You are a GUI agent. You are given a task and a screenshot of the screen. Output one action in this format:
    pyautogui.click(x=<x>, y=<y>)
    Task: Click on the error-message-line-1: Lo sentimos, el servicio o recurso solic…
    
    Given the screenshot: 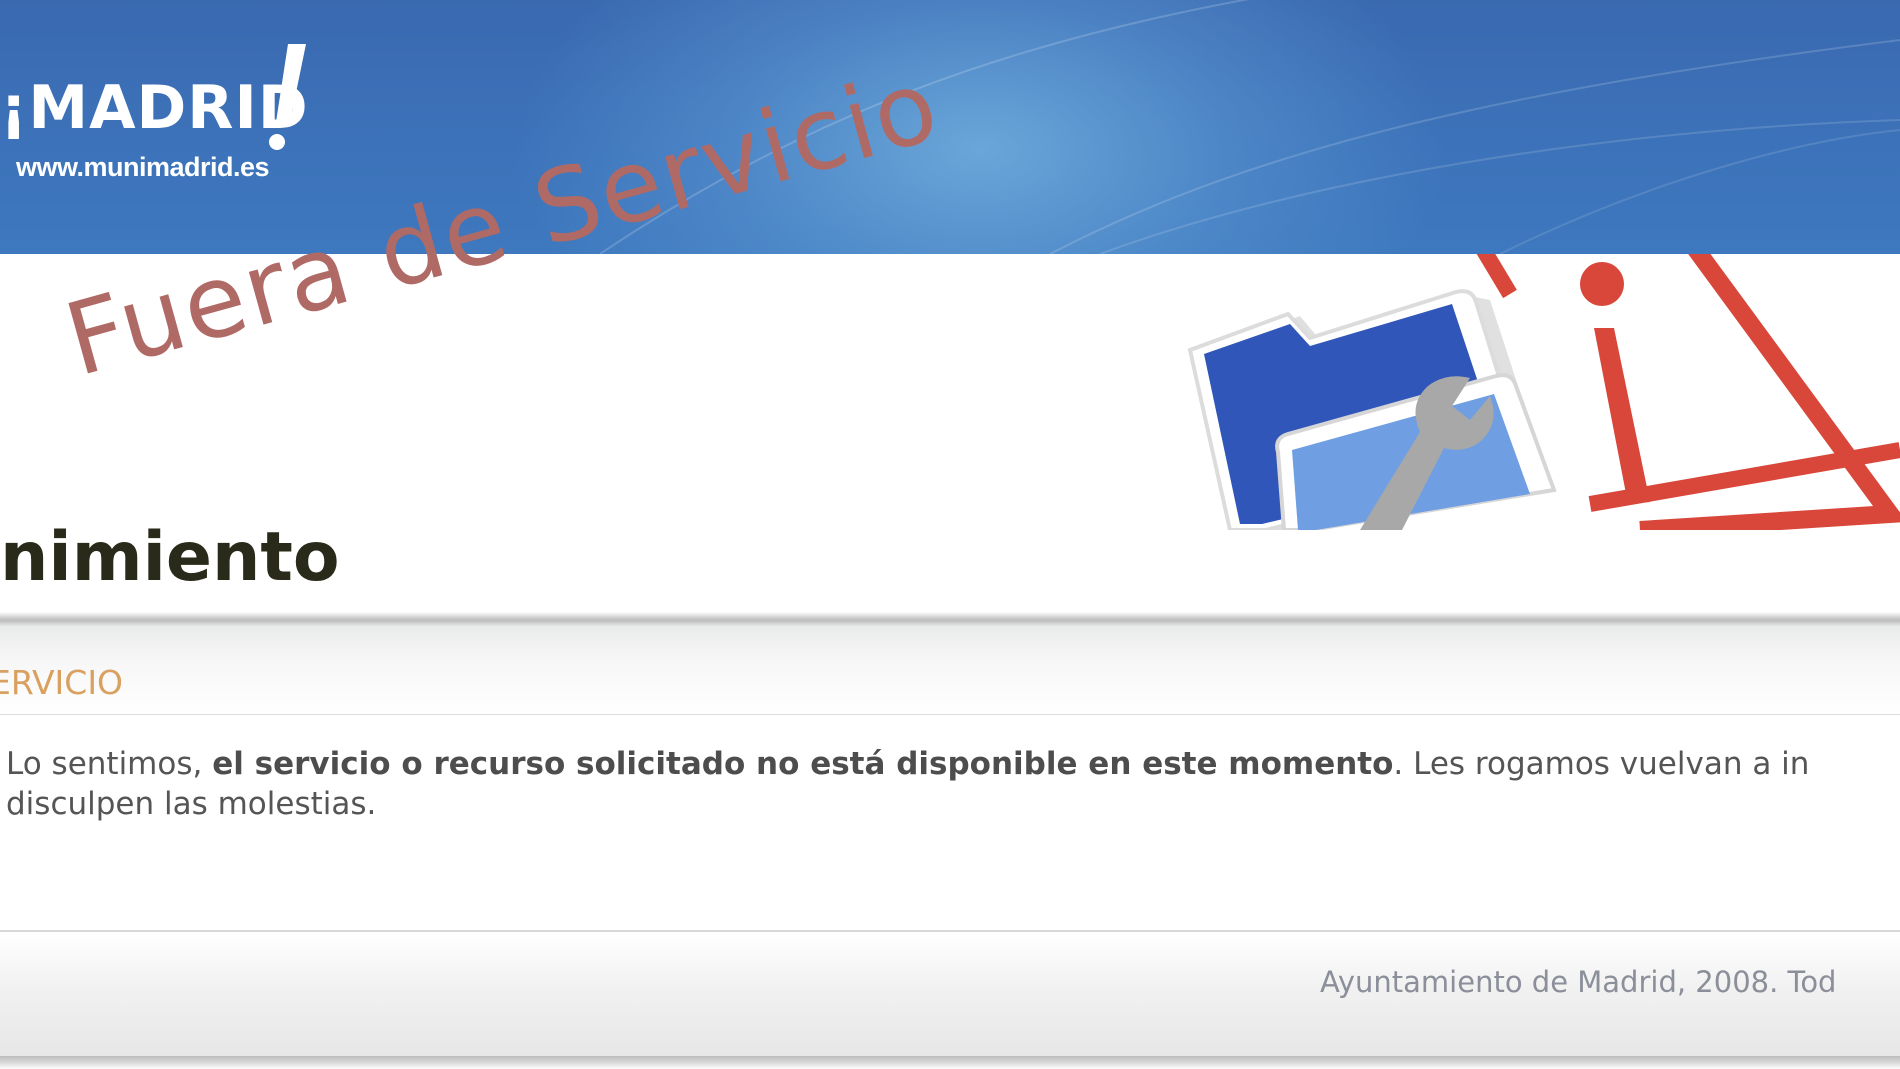 What is the action you would take?
    pyautogui.click(x=953, y=764)
    